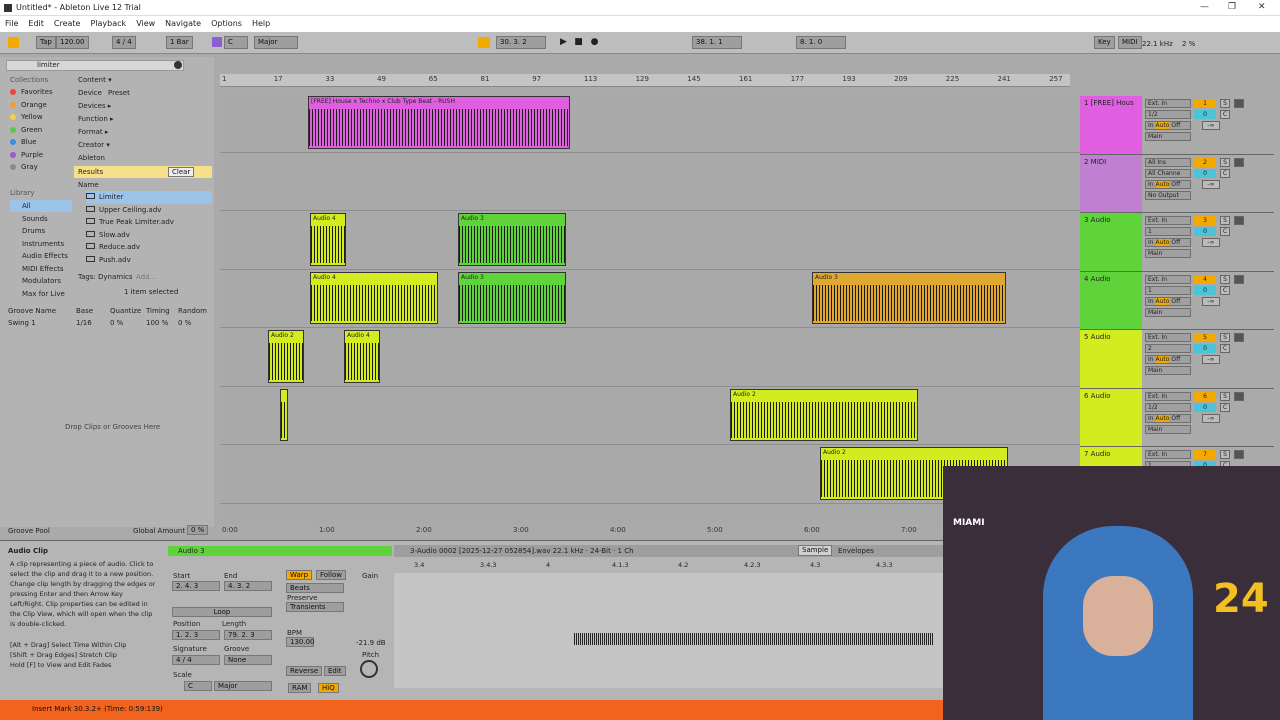 The image size is (1280, 720). Describe the element at coordinates (331, 575) in the screenshot. I see `follow-button: Follow` at that location.